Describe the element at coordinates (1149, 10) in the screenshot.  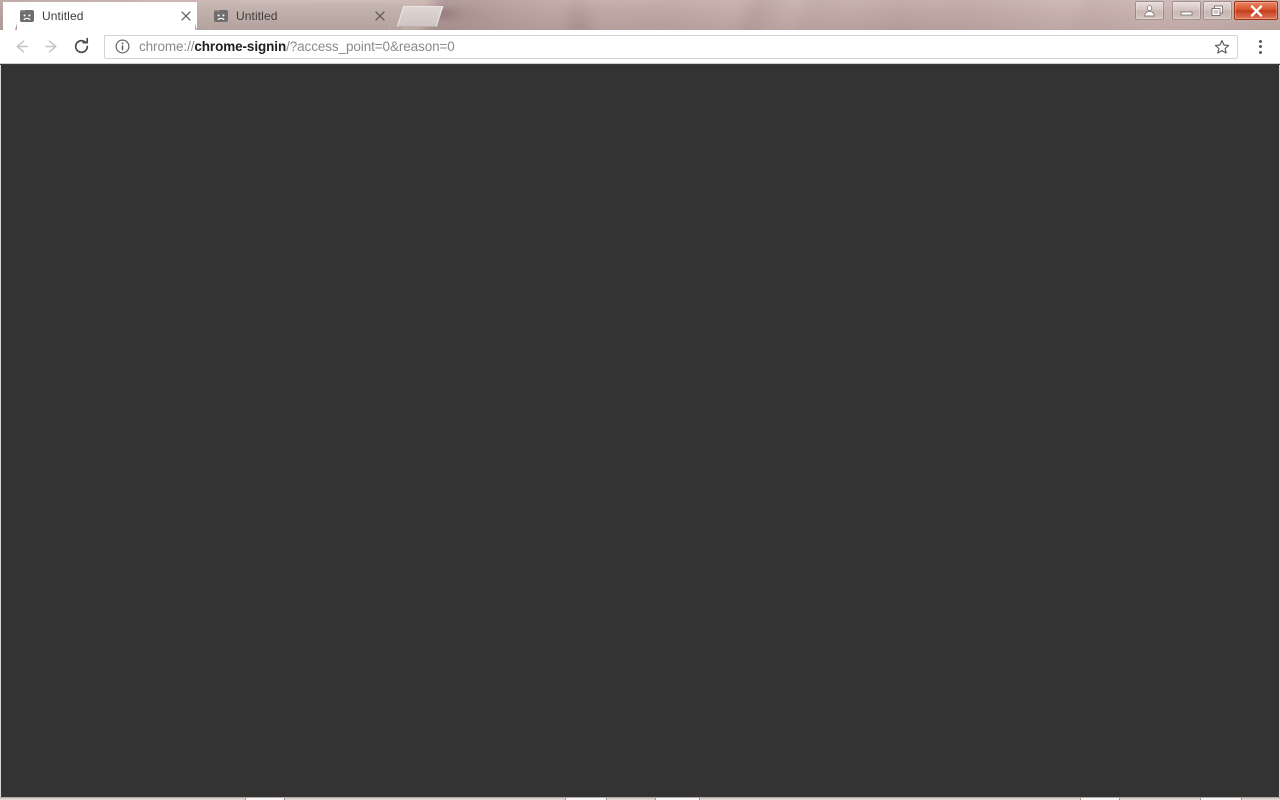
I see `profile-avatar-button` at that location.